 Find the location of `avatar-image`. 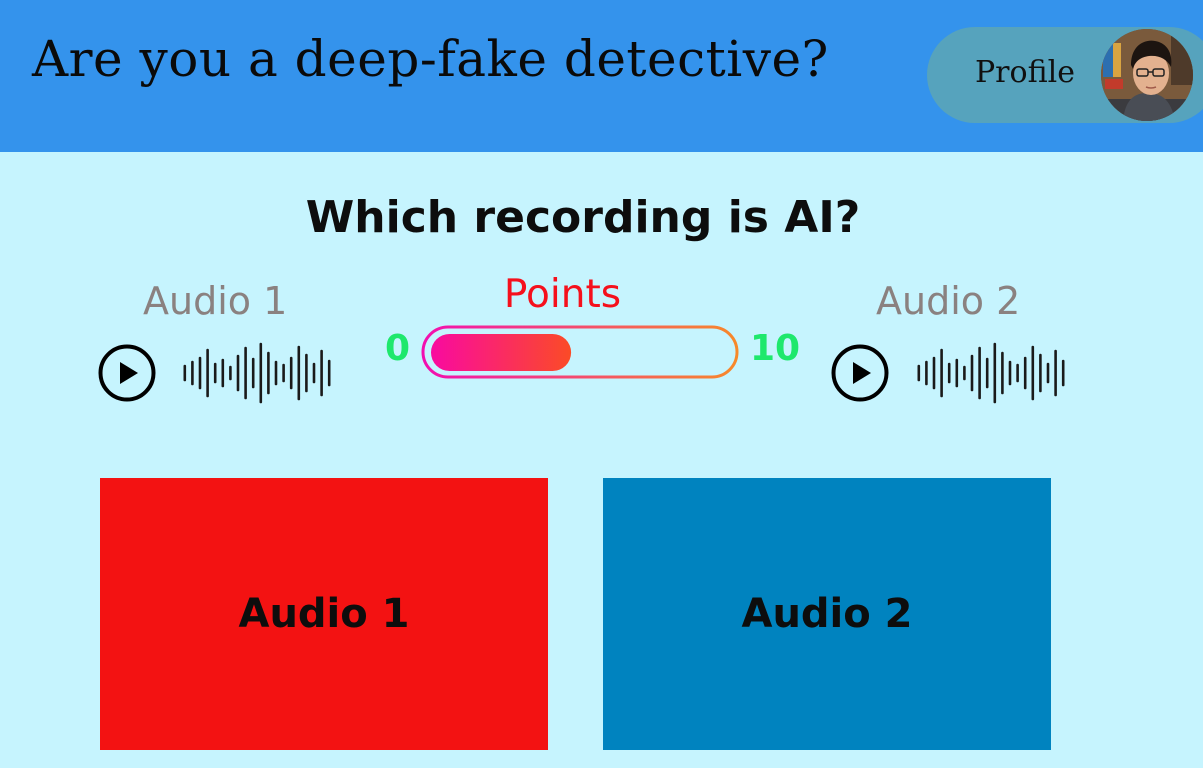

avatar-image is located at coordinates (1147, 75).